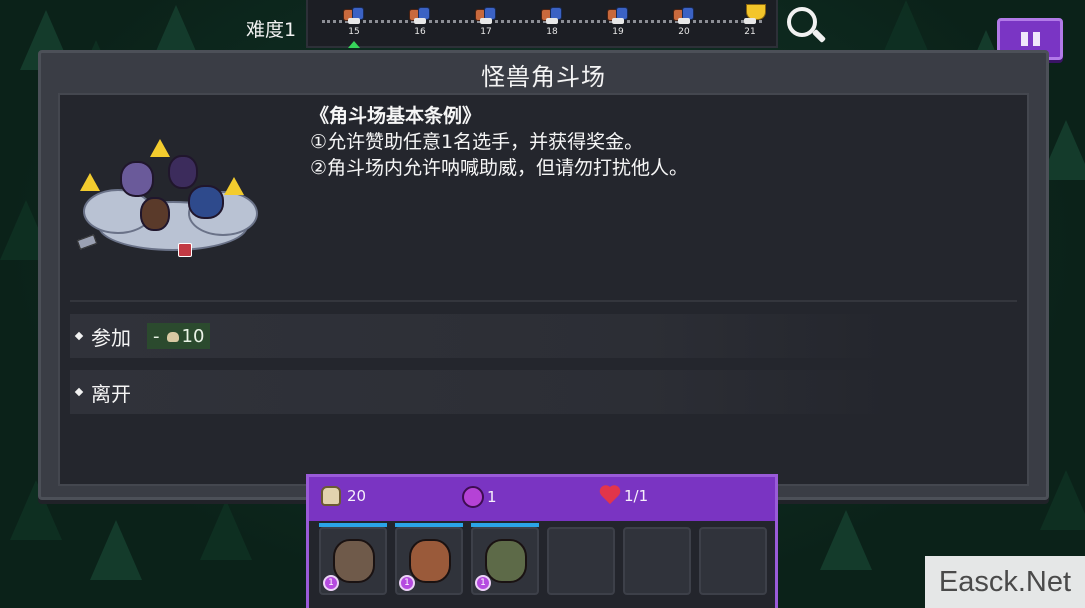 The height and width of the screenshot is (608, 1085). I want to click on stage-16: 16, so click(420, 24).